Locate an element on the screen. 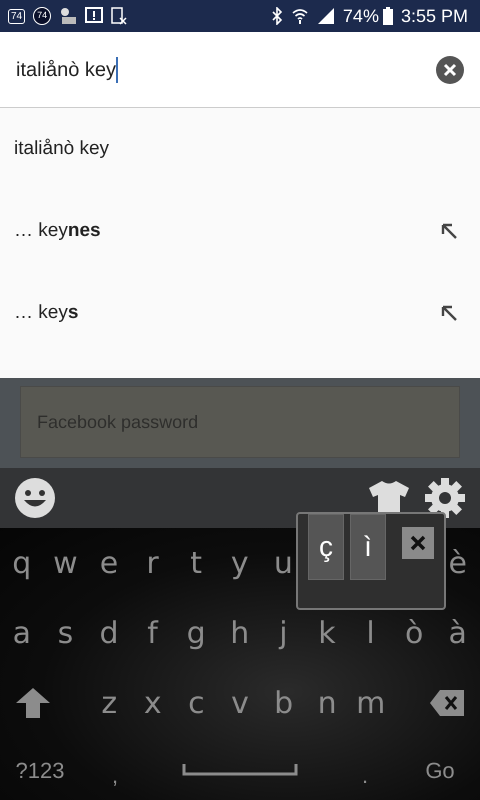 Image resolution: width=480 pixels, height=800 pixels. key: f is located at coordinates (152, 633).